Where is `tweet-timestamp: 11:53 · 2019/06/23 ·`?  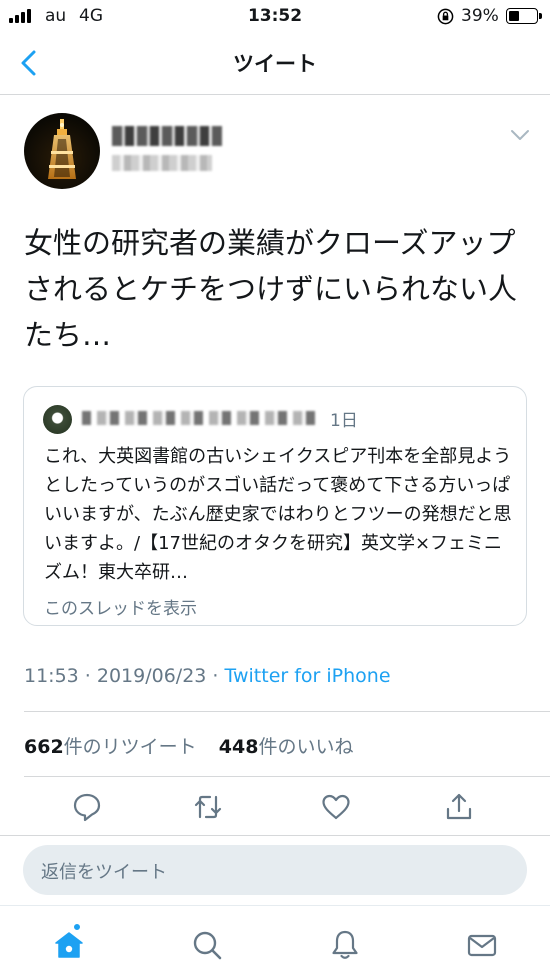 tweet-timestamp: 11:53 · 2019/06/23 · is located at coordinates (124, 676).